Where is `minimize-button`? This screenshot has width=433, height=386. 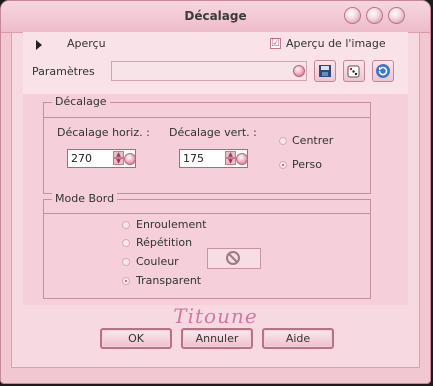
minimize-button is located at coordinates (352, 15).